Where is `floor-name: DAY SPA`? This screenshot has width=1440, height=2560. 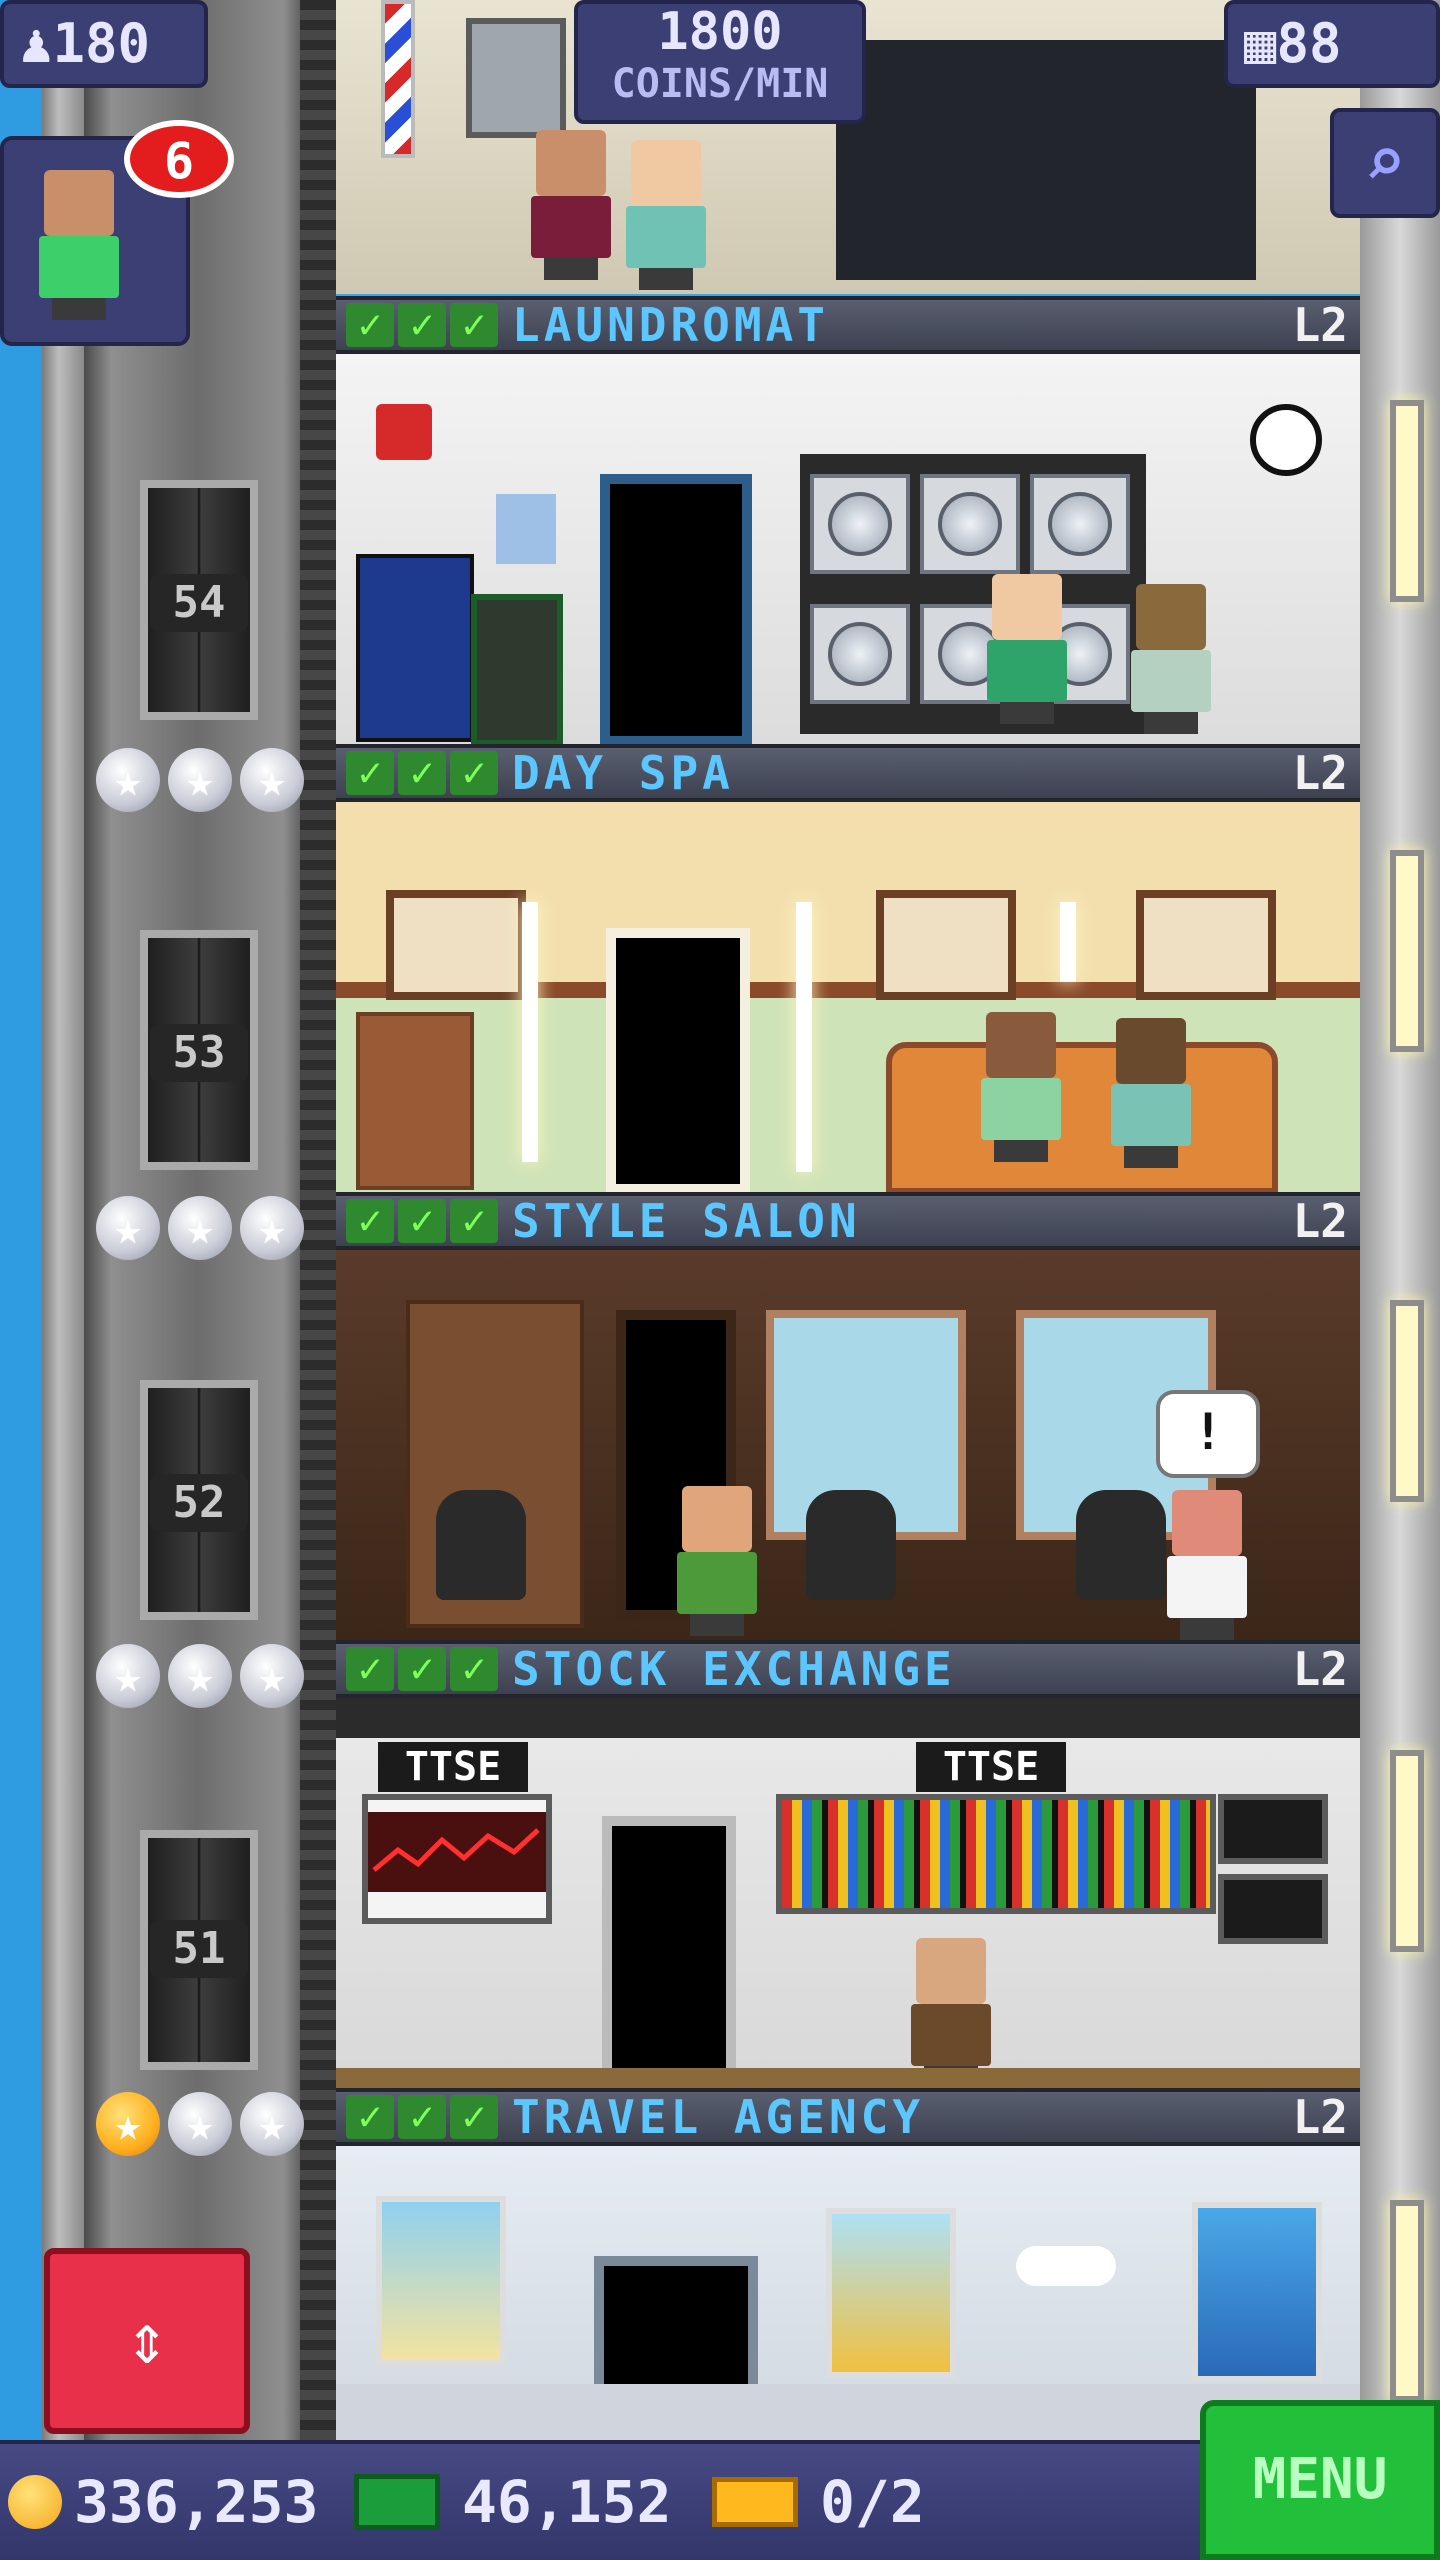
floor-name: DAY SPA is located at coordinates (623, 773).